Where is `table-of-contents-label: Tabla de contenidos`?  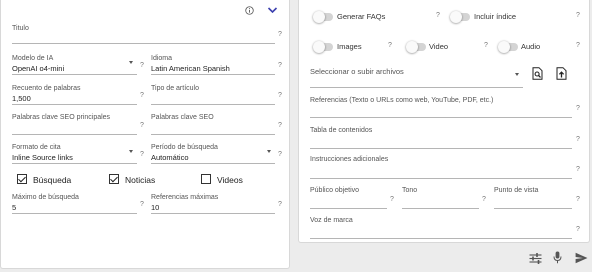
table-of-contents-label: Tabla de contenidos is located at coordinates (341, 130).